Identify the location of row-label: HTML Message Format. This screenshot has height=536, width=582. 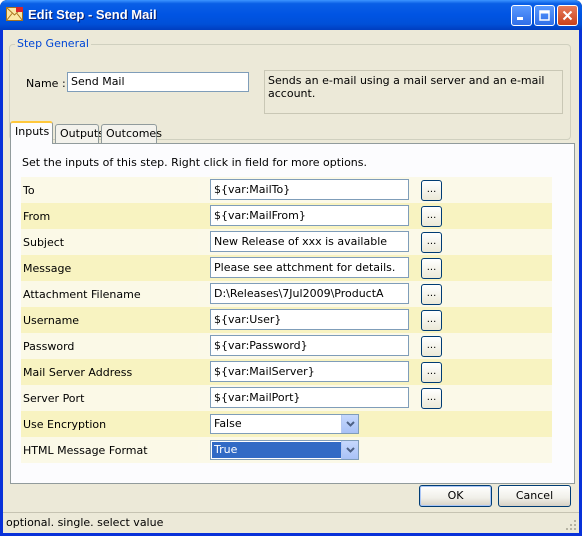
(85, 450).